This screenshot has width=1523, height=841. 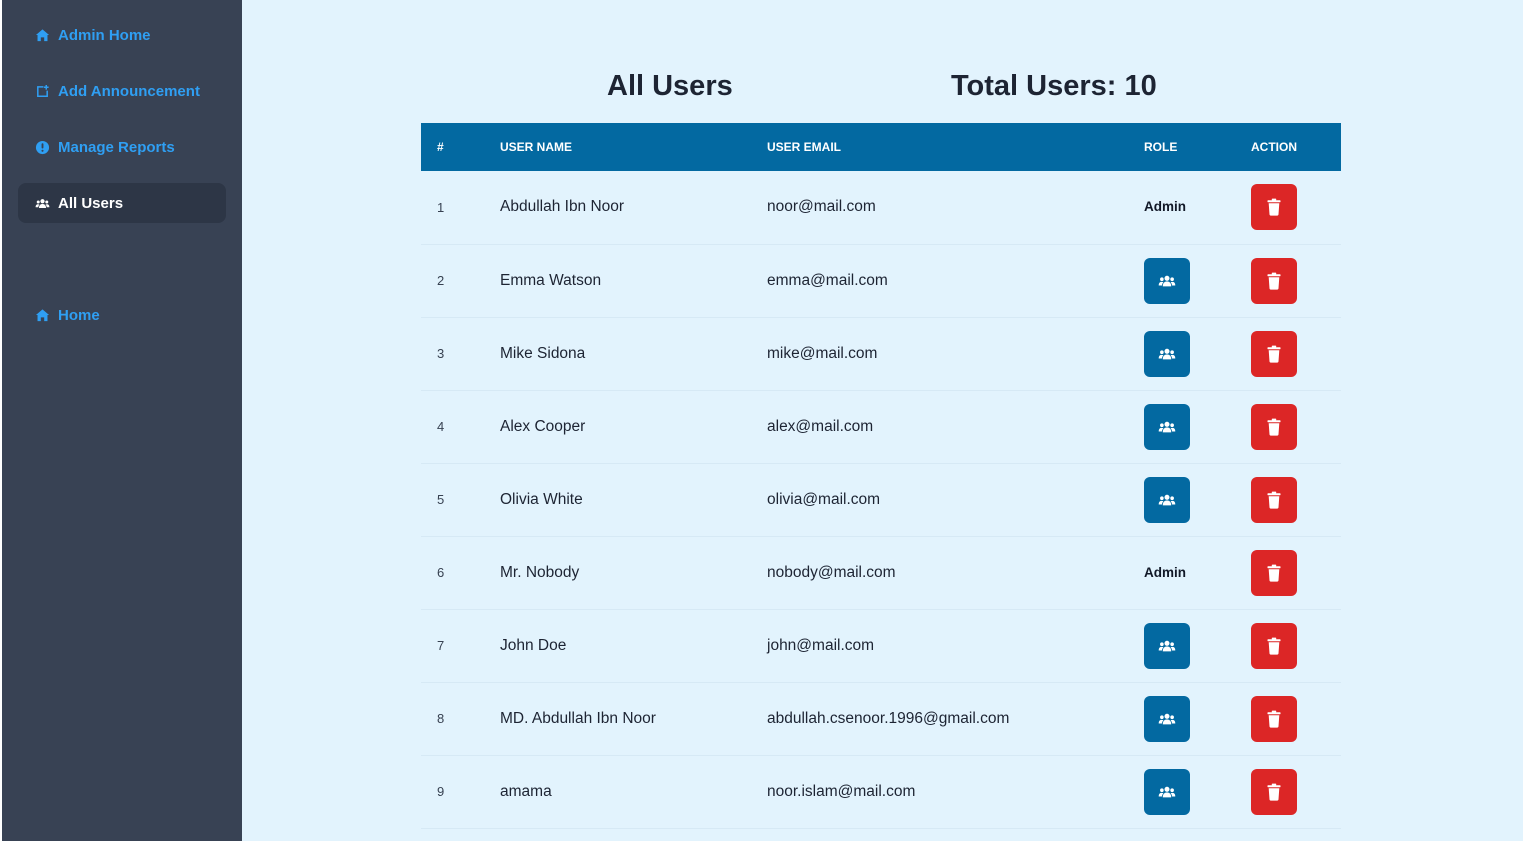 What do you see at coordinates (827, 280) in the screenshot?
I see `user-email: emma@mail.com` at bounding box center [827, 280].